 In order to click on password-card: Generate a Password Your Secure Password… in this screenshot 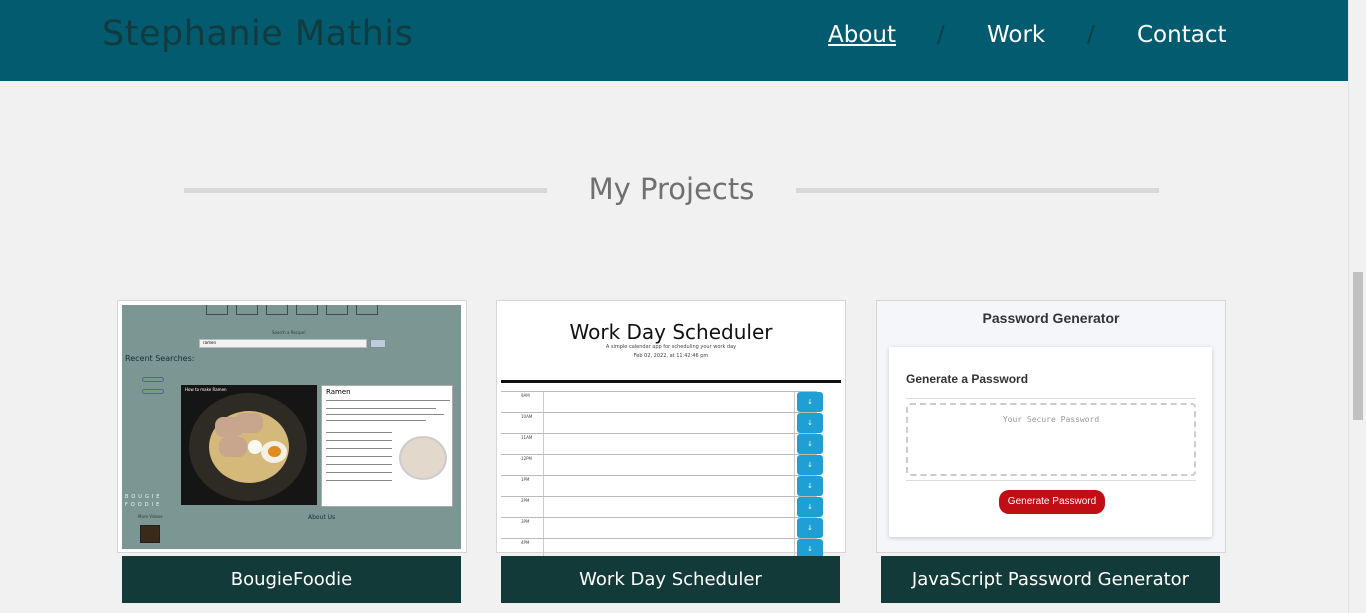, I will do `click(1050, 442)`.